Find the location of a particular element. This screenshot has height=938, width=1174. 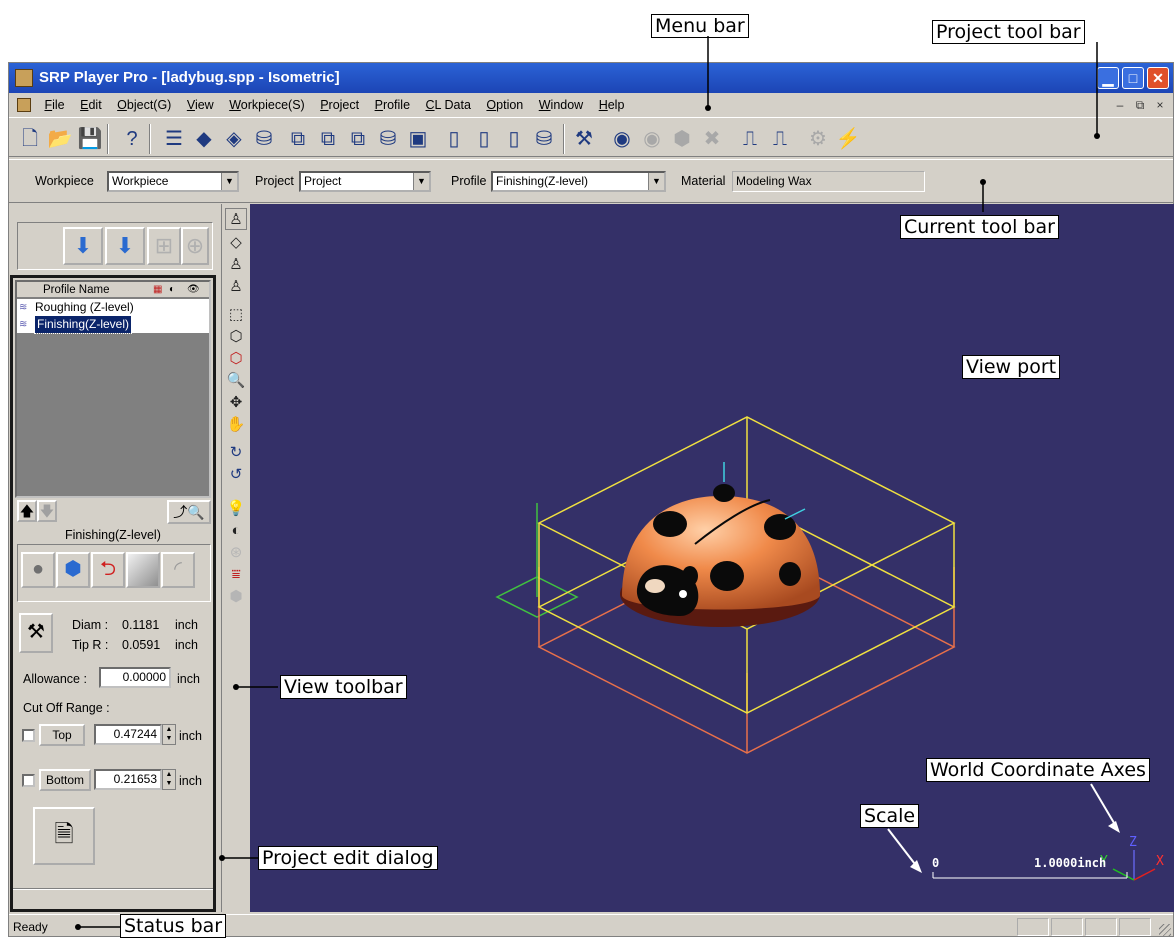

simulate-icon: ◉ is located at coordinates (622, 139).